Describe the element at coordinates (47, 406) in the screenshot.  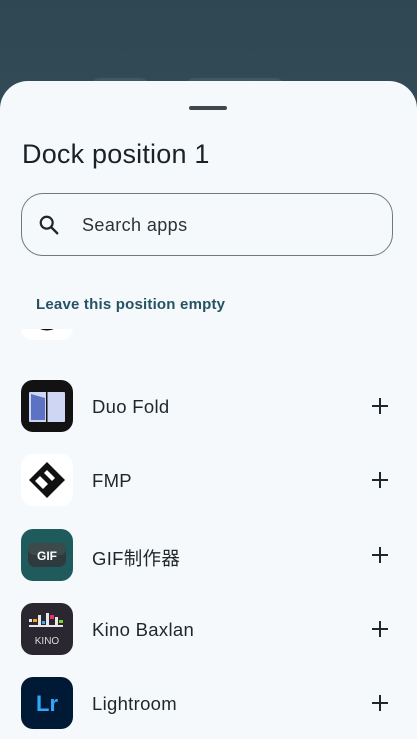
I see `duo-fold-icon` at that location.